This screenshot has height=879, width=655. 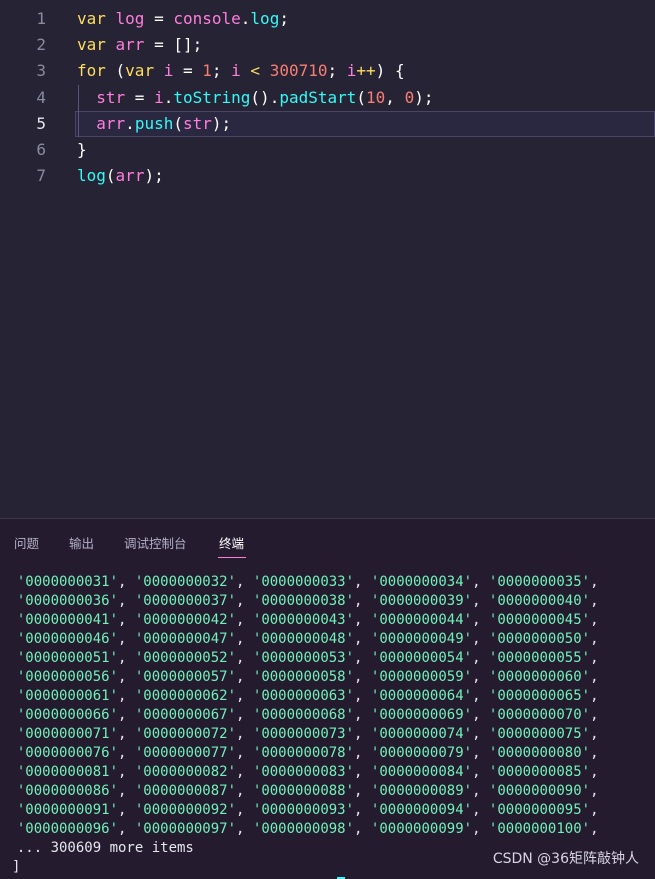 I want to click on code-token: 1, so click(x=207, y=71).